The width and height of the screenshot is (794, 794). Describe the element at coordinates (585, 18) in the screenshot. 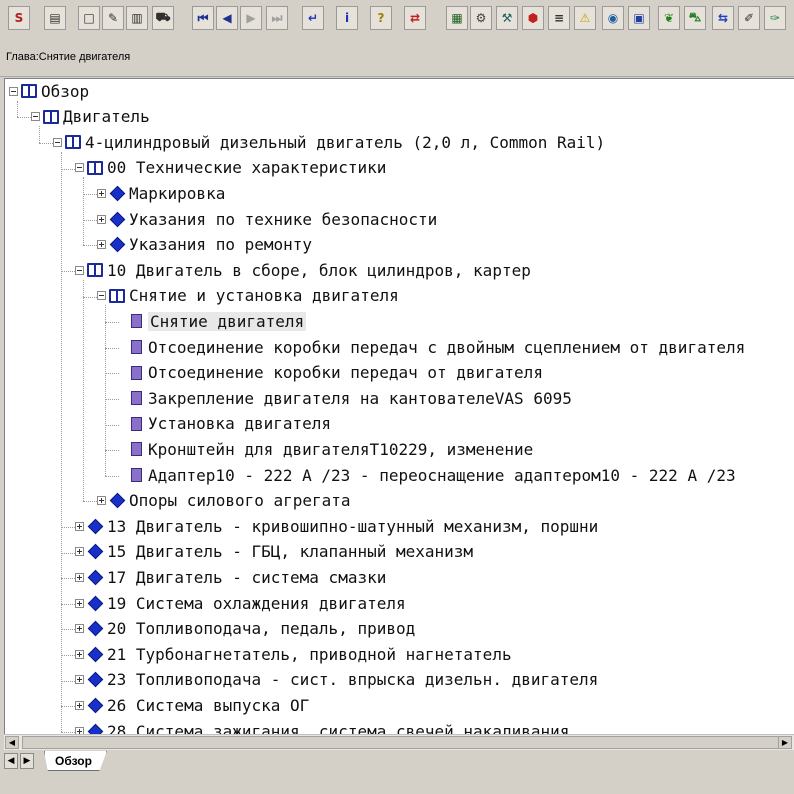

I see `warning-button: ⚠` at that location.